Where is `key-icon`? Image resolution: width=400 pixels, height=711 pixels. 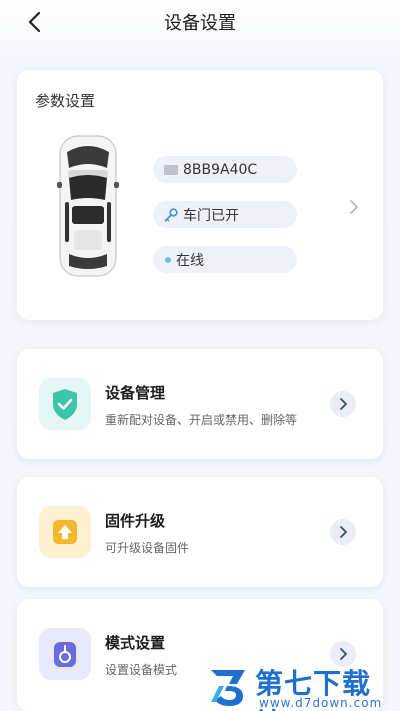
key-icon is located at coordinates (171, 214).